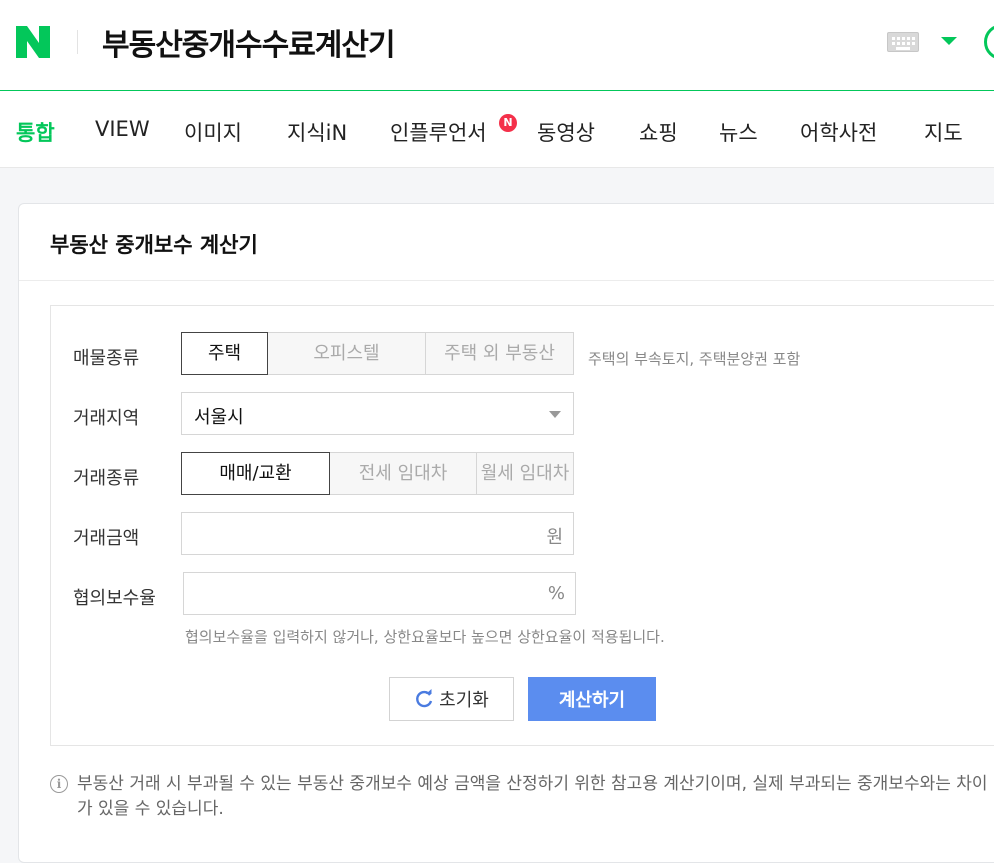 Image resolution: width=994 pixels, height=863 pixels. I want to click on rate-label: 협의보수율, so click(114, 598).